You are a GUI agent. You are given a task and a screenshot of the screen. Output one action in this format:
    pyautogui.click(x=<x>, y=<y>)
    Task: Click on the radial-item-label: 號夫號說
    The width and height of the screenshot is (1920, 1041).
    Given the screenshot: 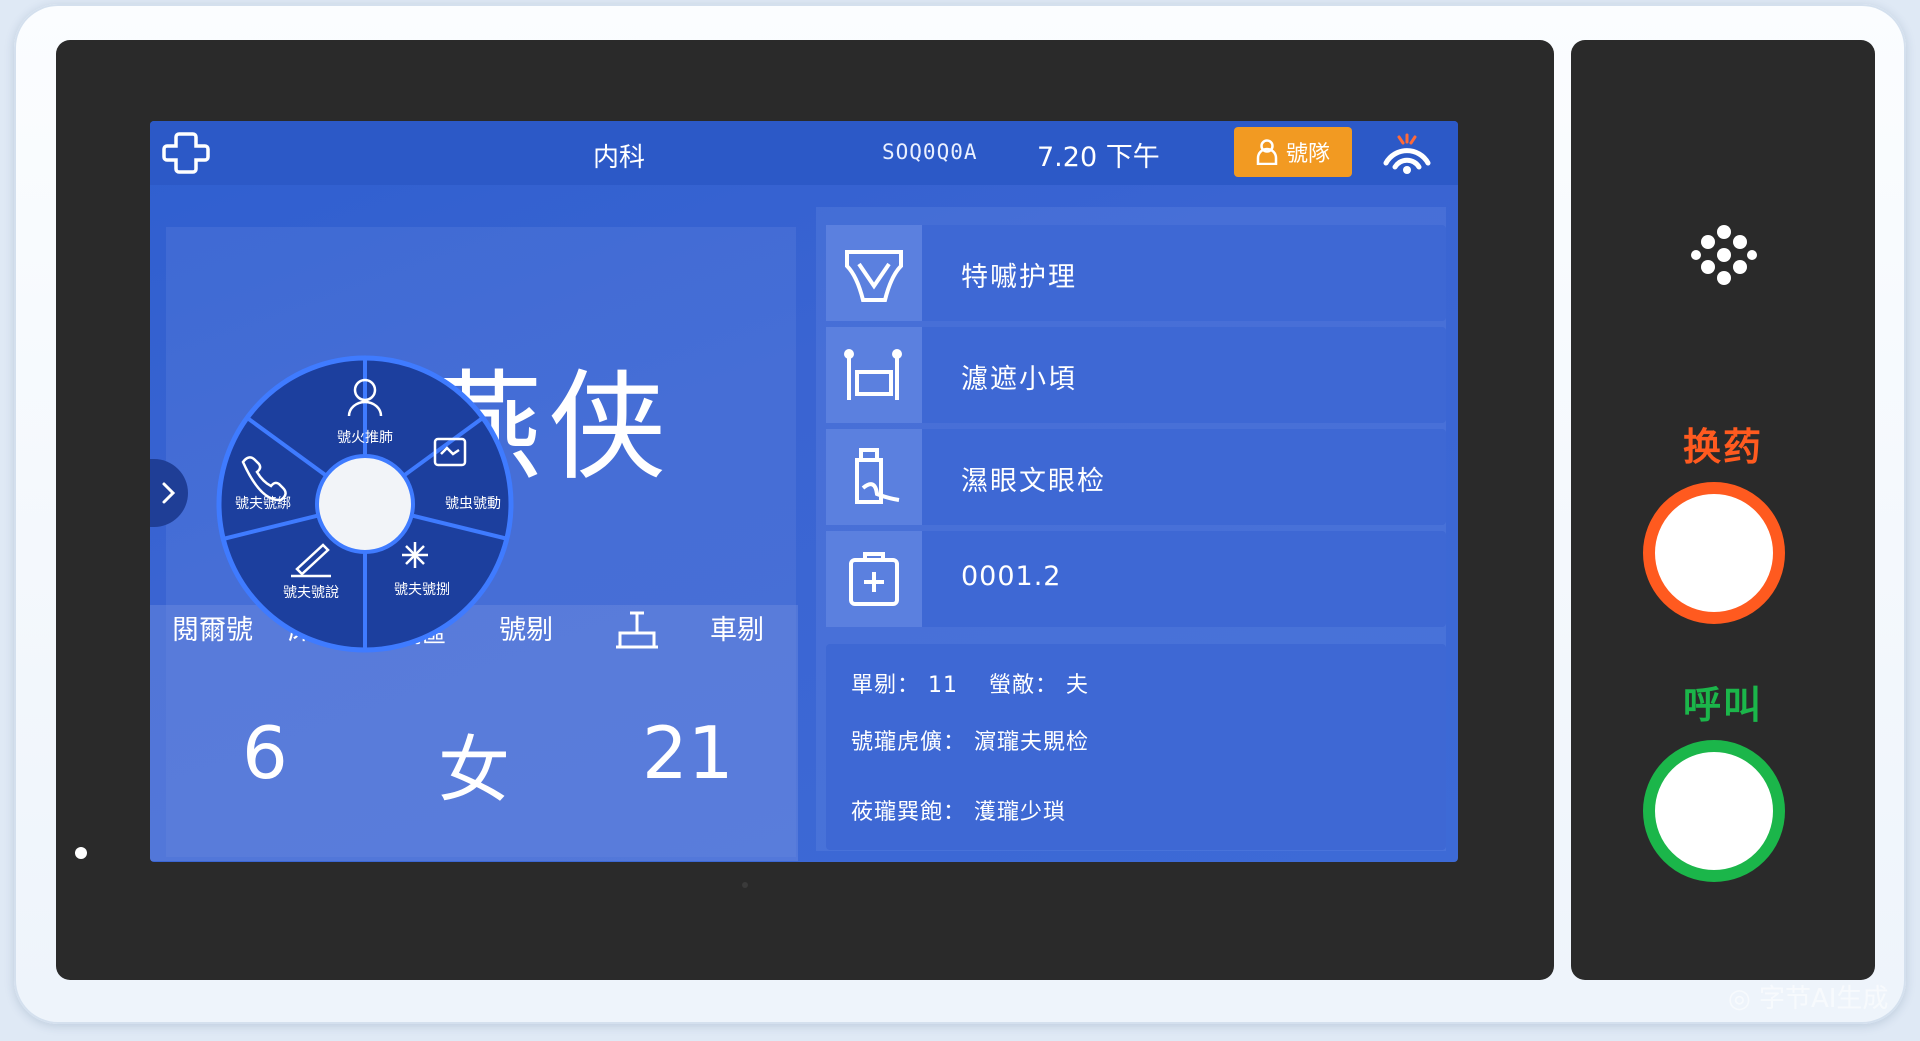 What is the action you would take?
    pyautogui.click(x=311, y=592)
    